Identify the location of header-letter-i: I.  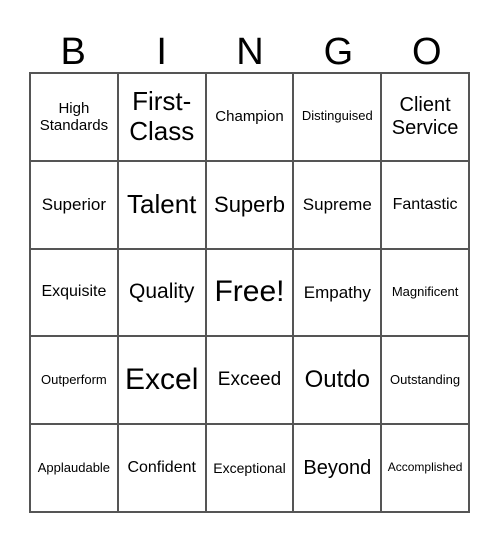
(161, 52).